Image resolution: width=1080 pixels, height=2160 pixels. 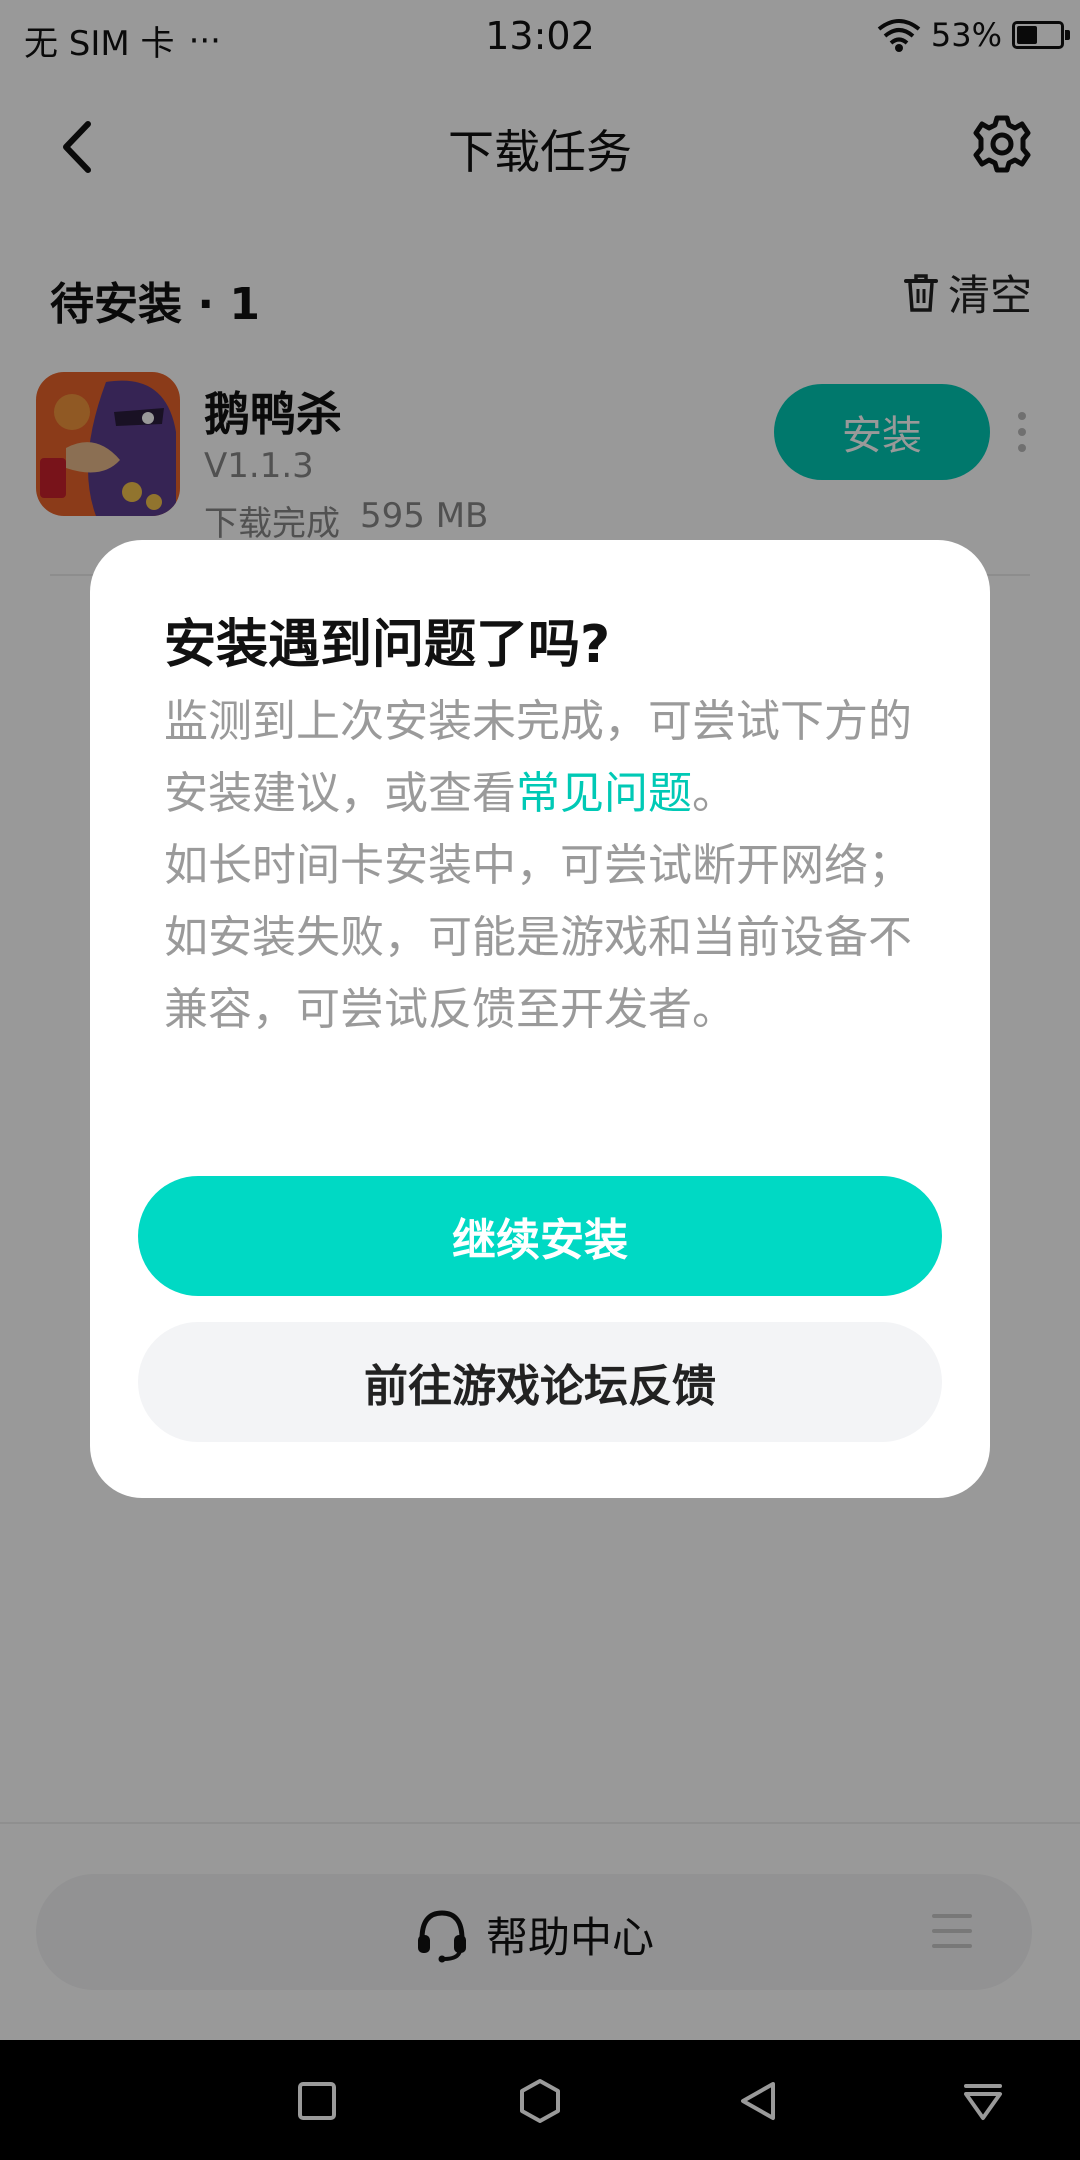 What do you see at coordinates (983, 2101) in the screenshot?
I see `notification-down-icon` at bounding box center [983, 2101].